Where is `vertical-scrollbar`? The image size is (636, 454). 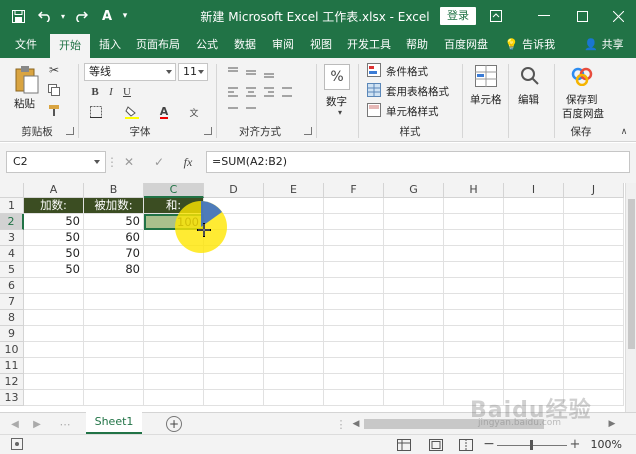
vertical-scrollbar is located at coordinates (630, 297).